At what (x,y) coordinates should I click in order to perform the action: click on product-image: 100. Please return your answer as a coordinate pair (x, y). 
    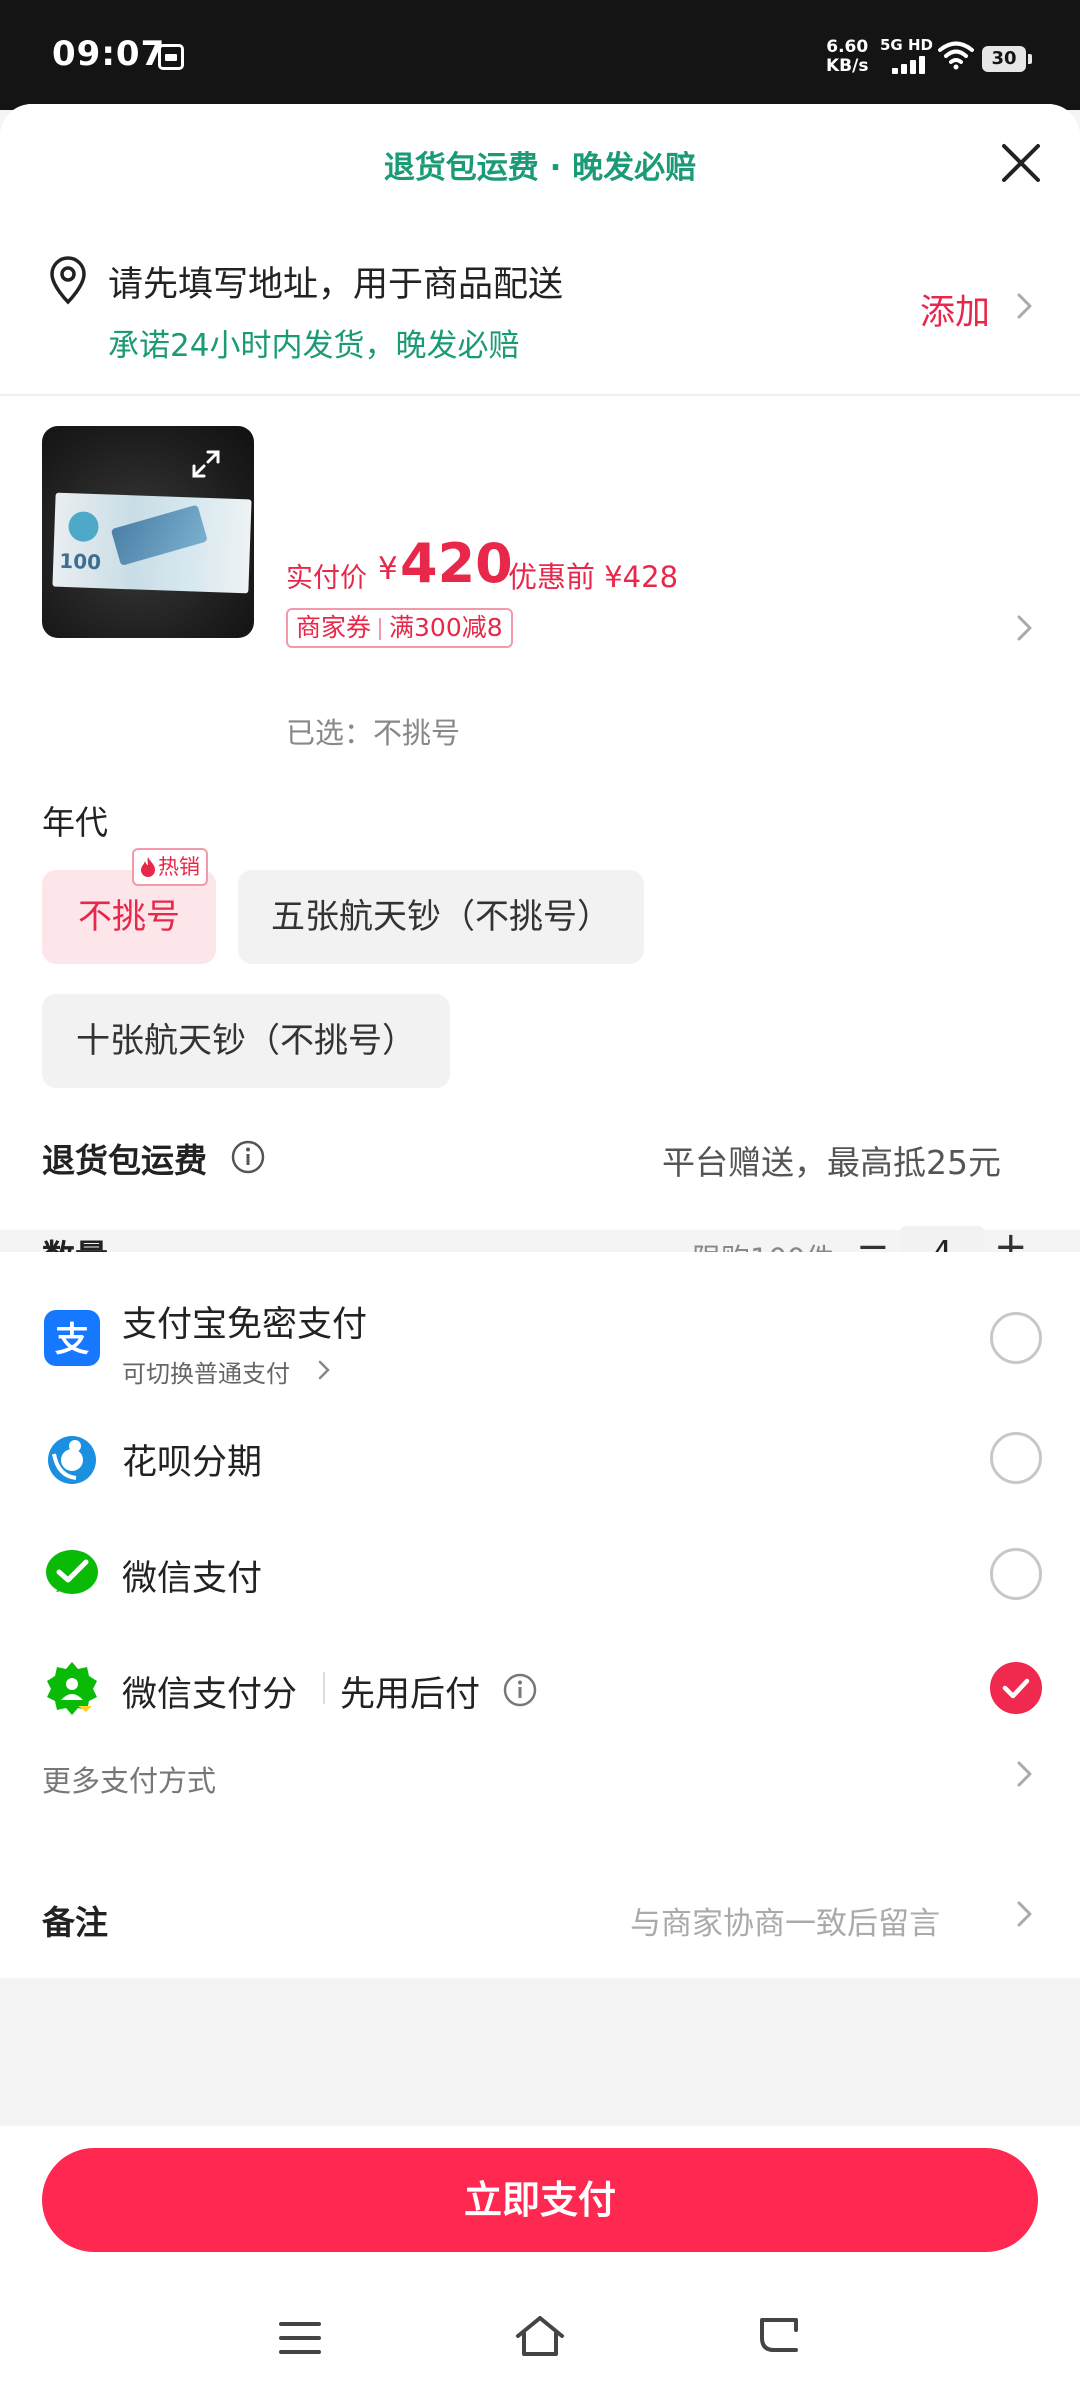
    Looking at the image, I should click on (148, 532).